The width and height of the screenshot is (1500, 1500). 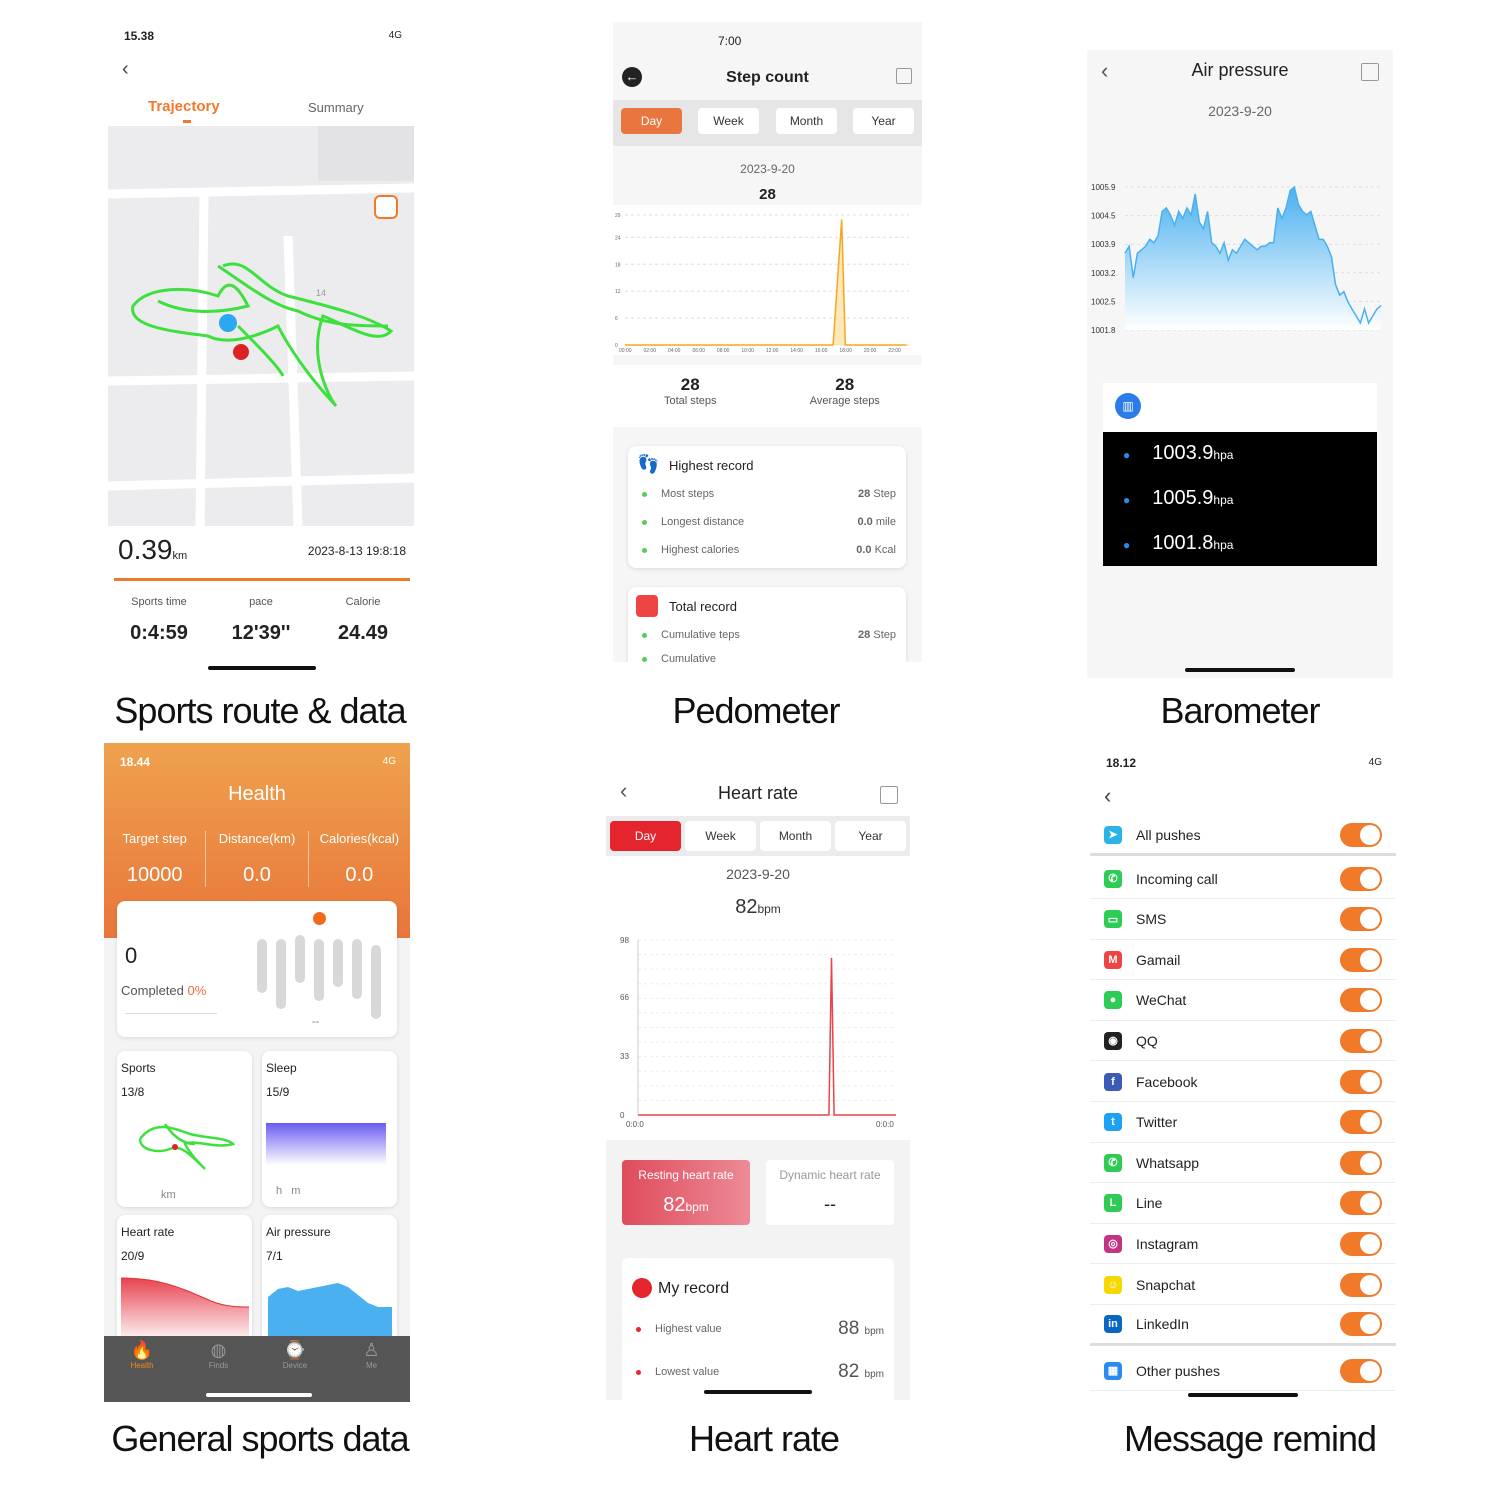 What do you see at coordinates (288, 1191) in the screenshot?
I see `tile-foot: h m` at bounding box center [288, 1191].